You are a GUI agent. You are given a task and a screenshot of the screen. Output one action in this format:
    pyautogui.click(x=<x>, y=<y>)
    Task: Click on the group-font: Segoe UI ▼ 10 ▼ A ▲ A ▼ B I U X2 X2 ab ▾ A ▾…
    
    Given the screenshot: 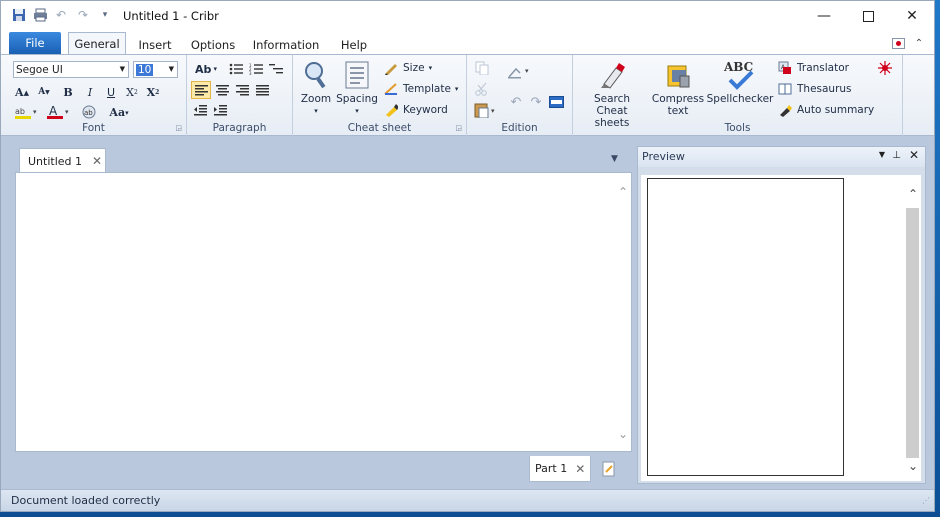 What is the action you would take?
    pyautogui.click(x=94, y=95)
    